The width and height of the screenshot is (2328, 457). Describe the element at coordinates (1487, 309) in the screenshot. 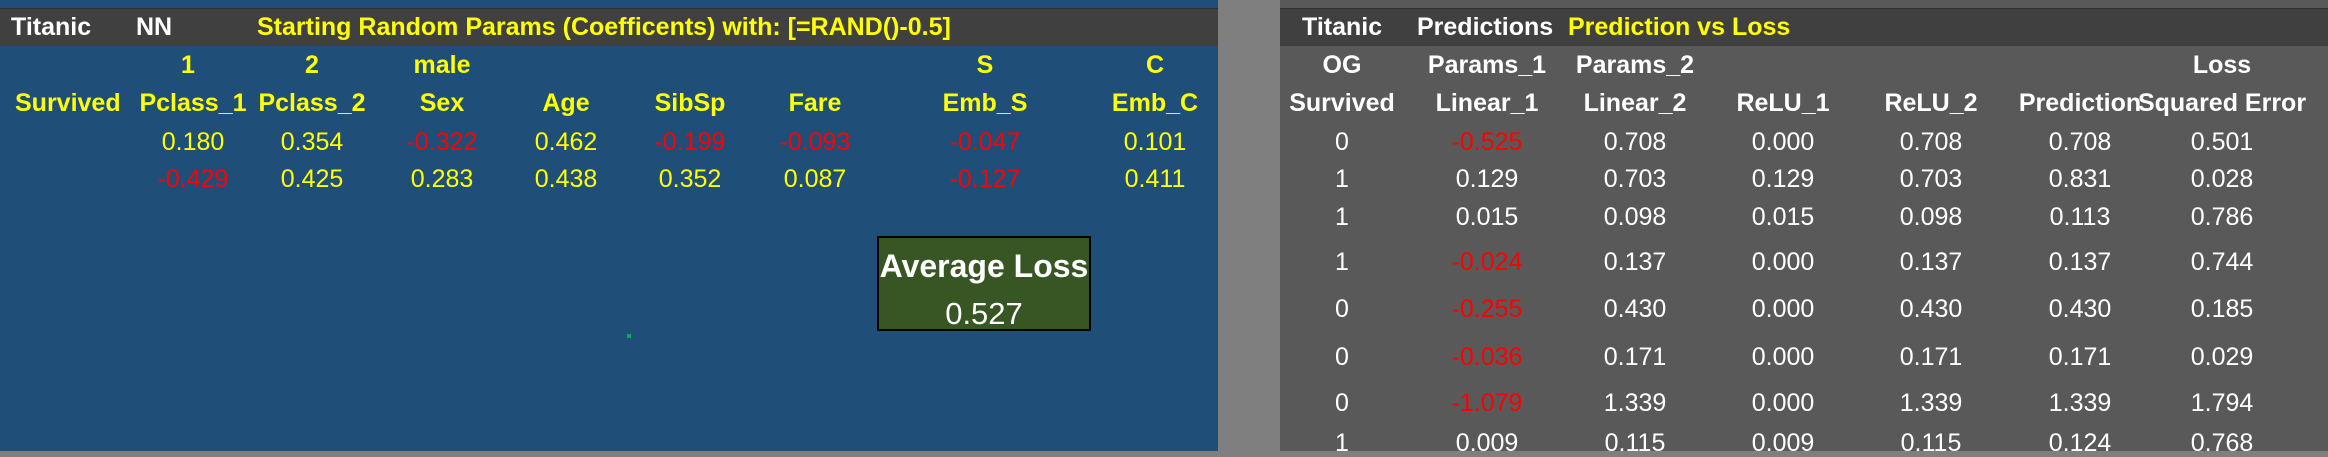

I see `prediction-cell: -0.255` at that location.